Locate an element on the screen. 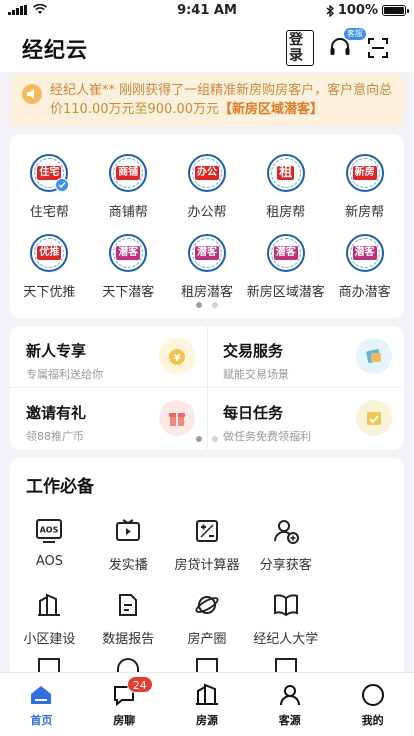  service-item: 优推 天下优推 is located at coordinates (49, 267).